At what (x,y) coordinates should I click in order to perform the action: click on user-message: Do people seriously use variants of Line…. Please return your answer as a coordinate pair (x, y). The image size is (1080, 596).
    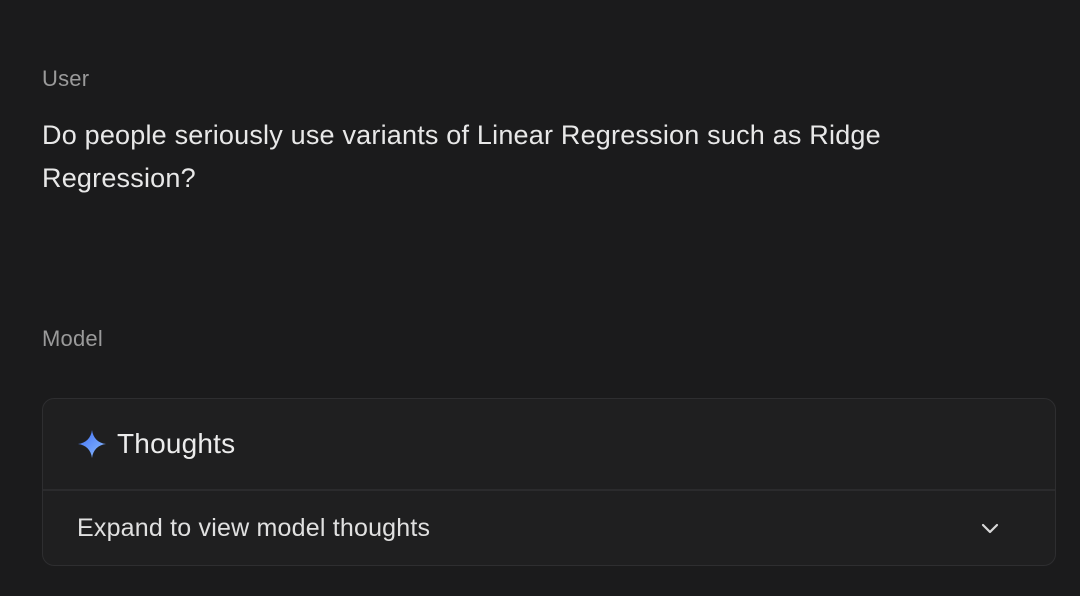
    Looking at the image, I should click on (461, 156).